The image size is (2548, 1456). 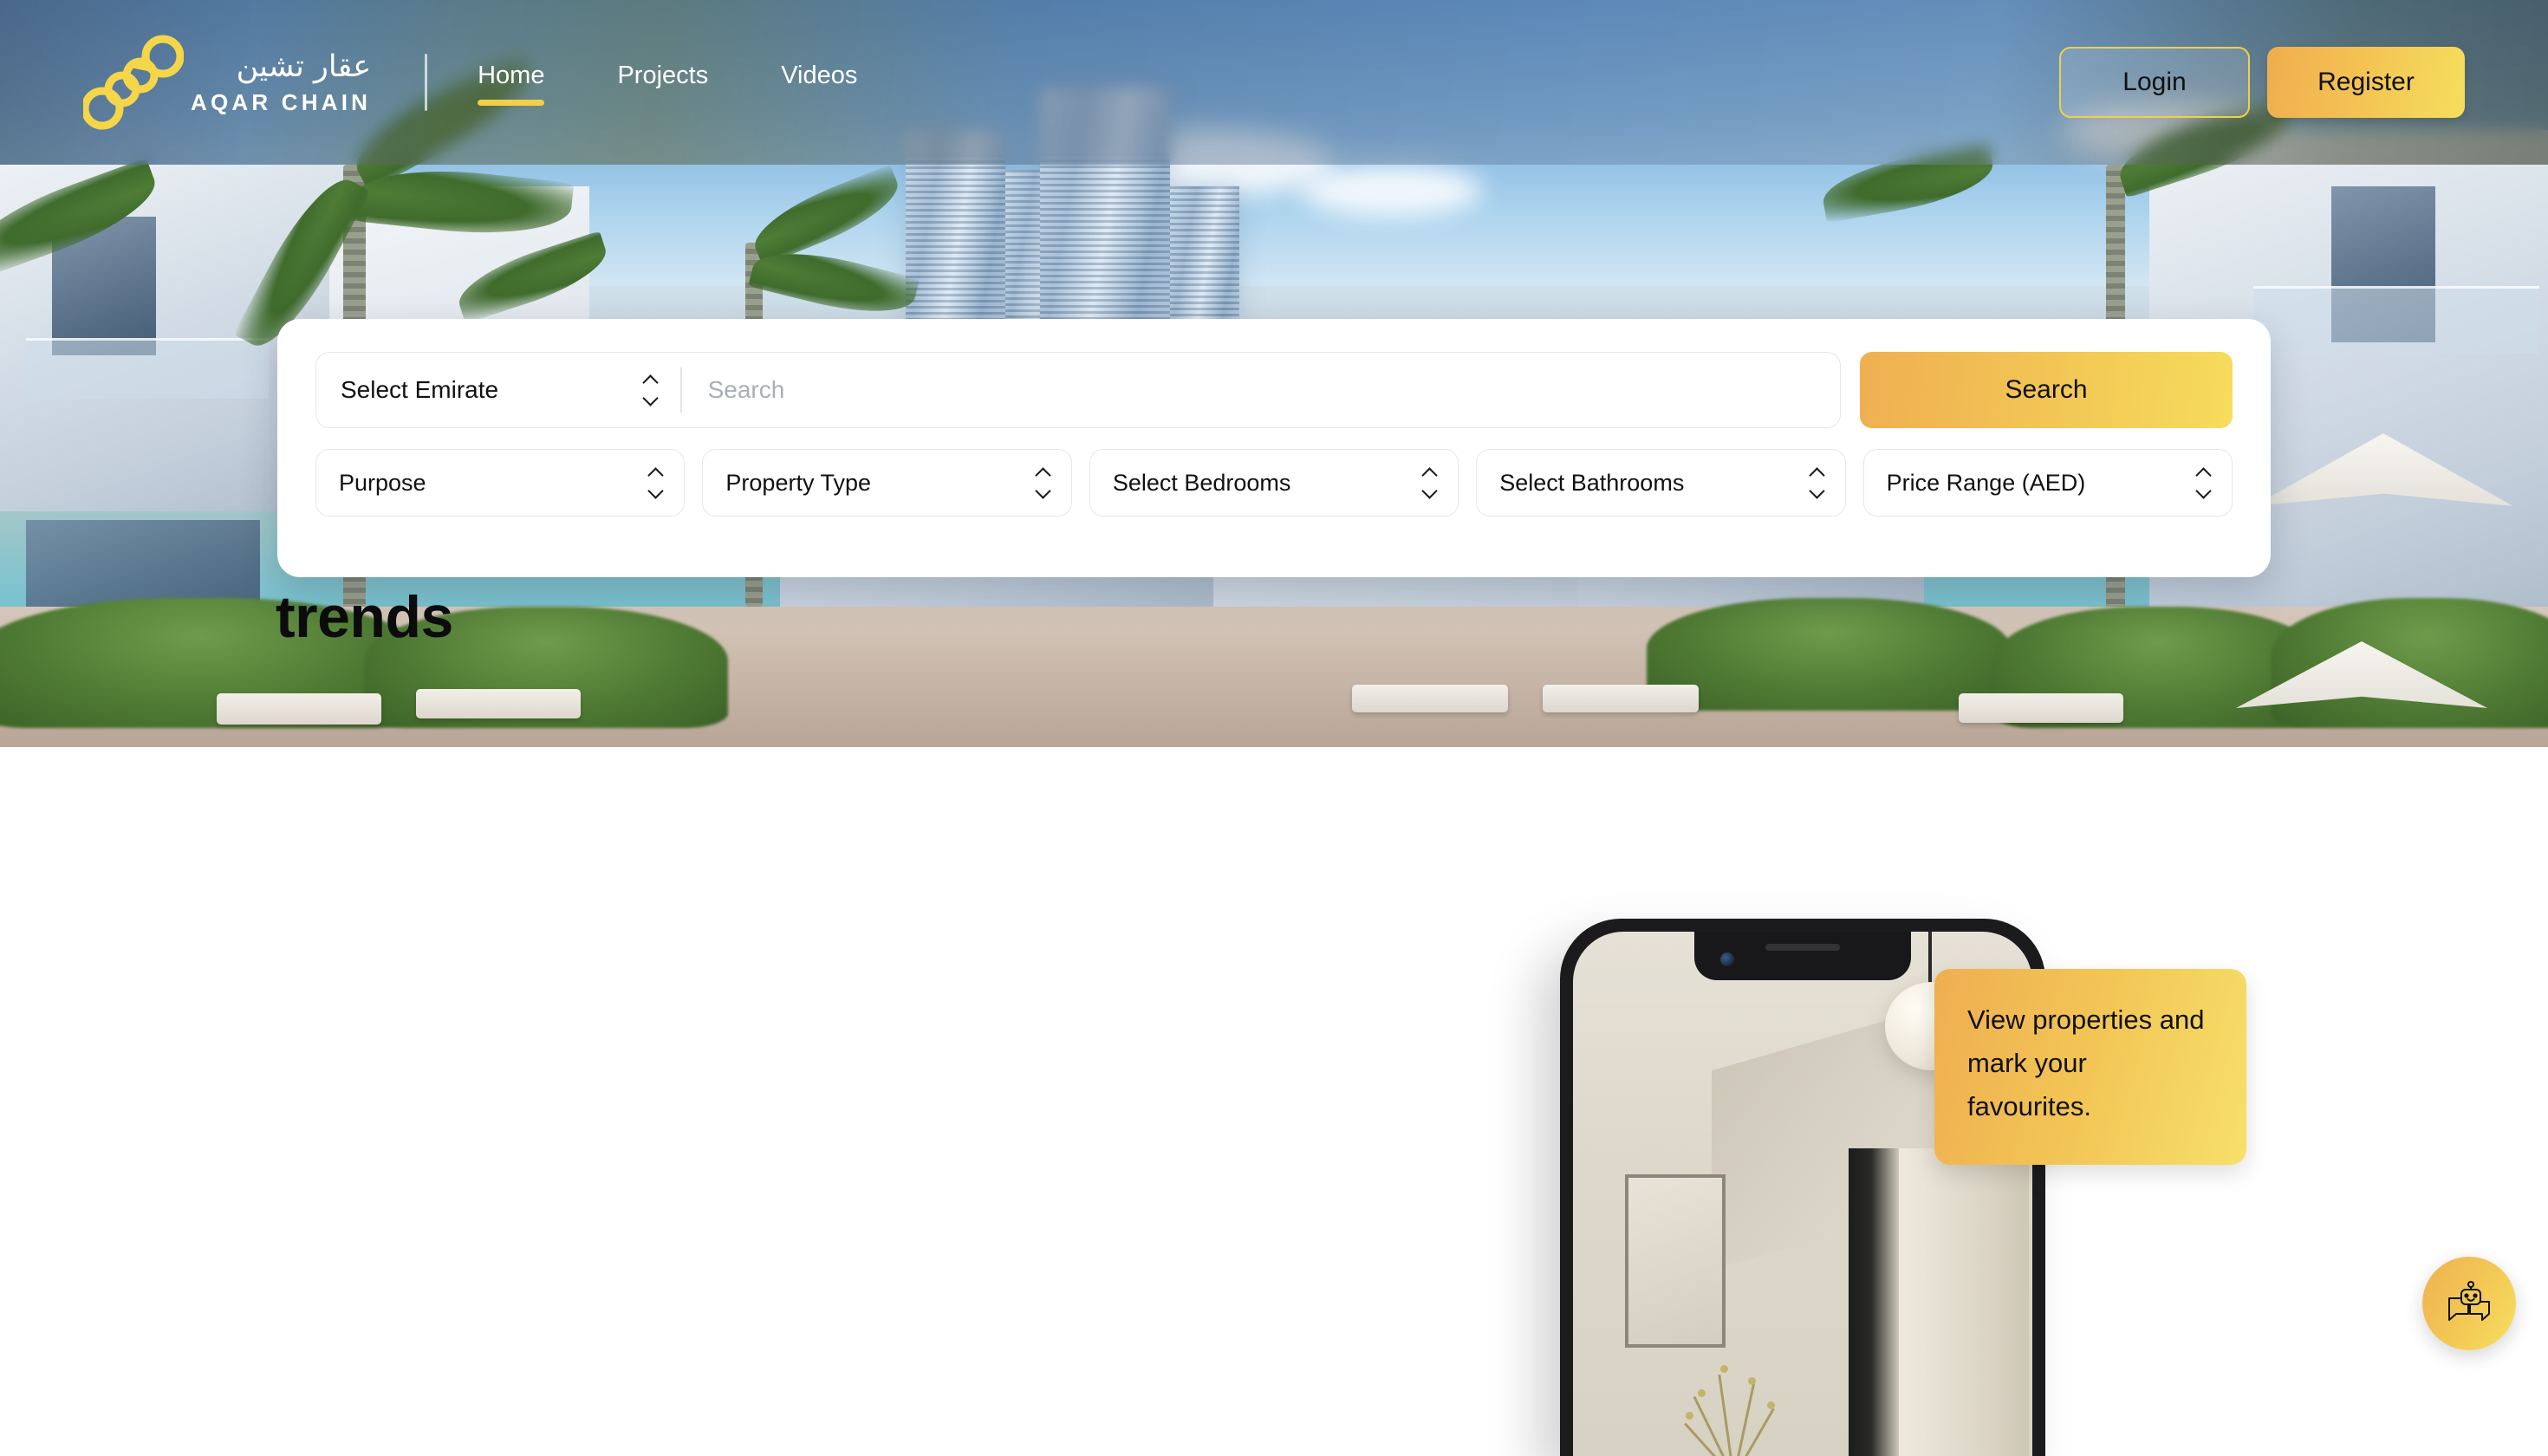 What do you see at coordinates (2366, 82) in the screenshot?
I see `register-button: Register` at bounding box center [2366, 82].